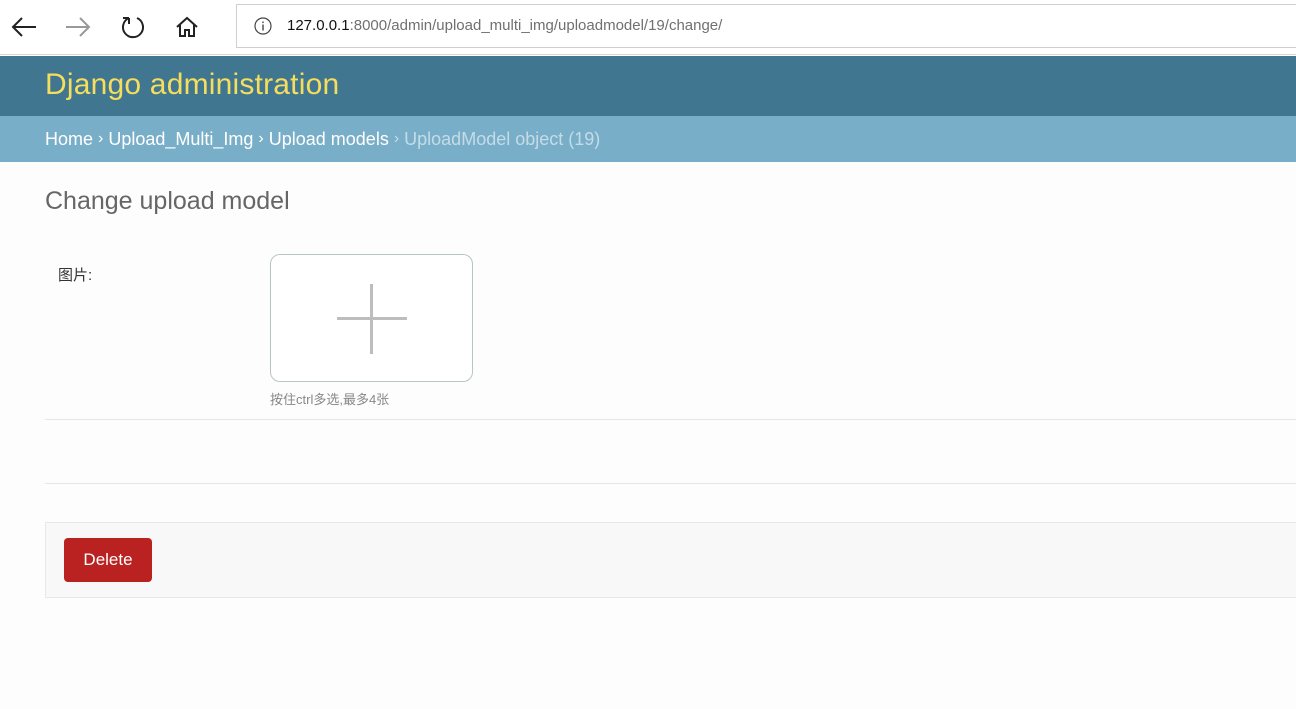 The width and height of the screenshot is (1296, 709). Describe the element at coordinates (318, 25) in the screenshot. I see `url-host: 127.0.0.1` at that location.